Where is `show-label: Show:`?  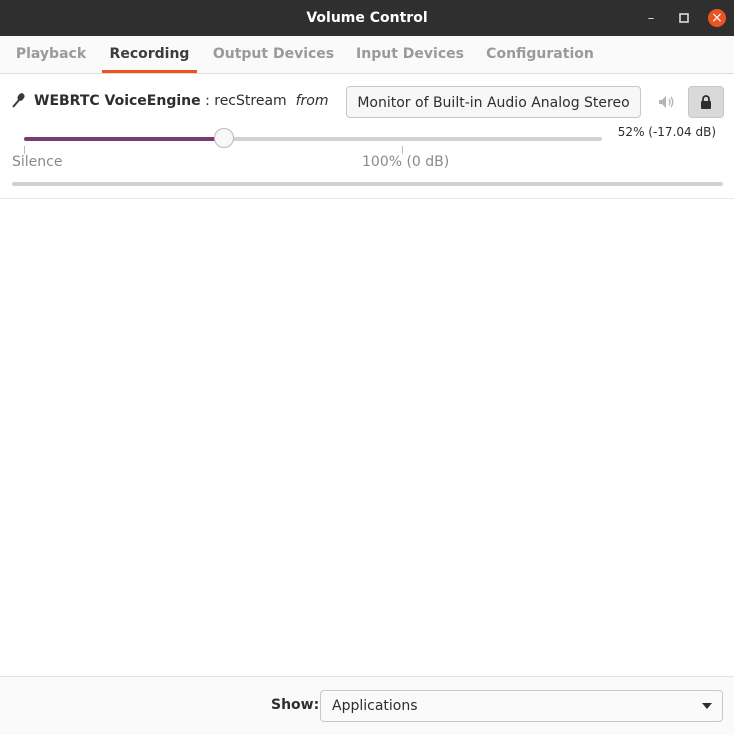 show-label: Show: is located at coordinates (295, 705).